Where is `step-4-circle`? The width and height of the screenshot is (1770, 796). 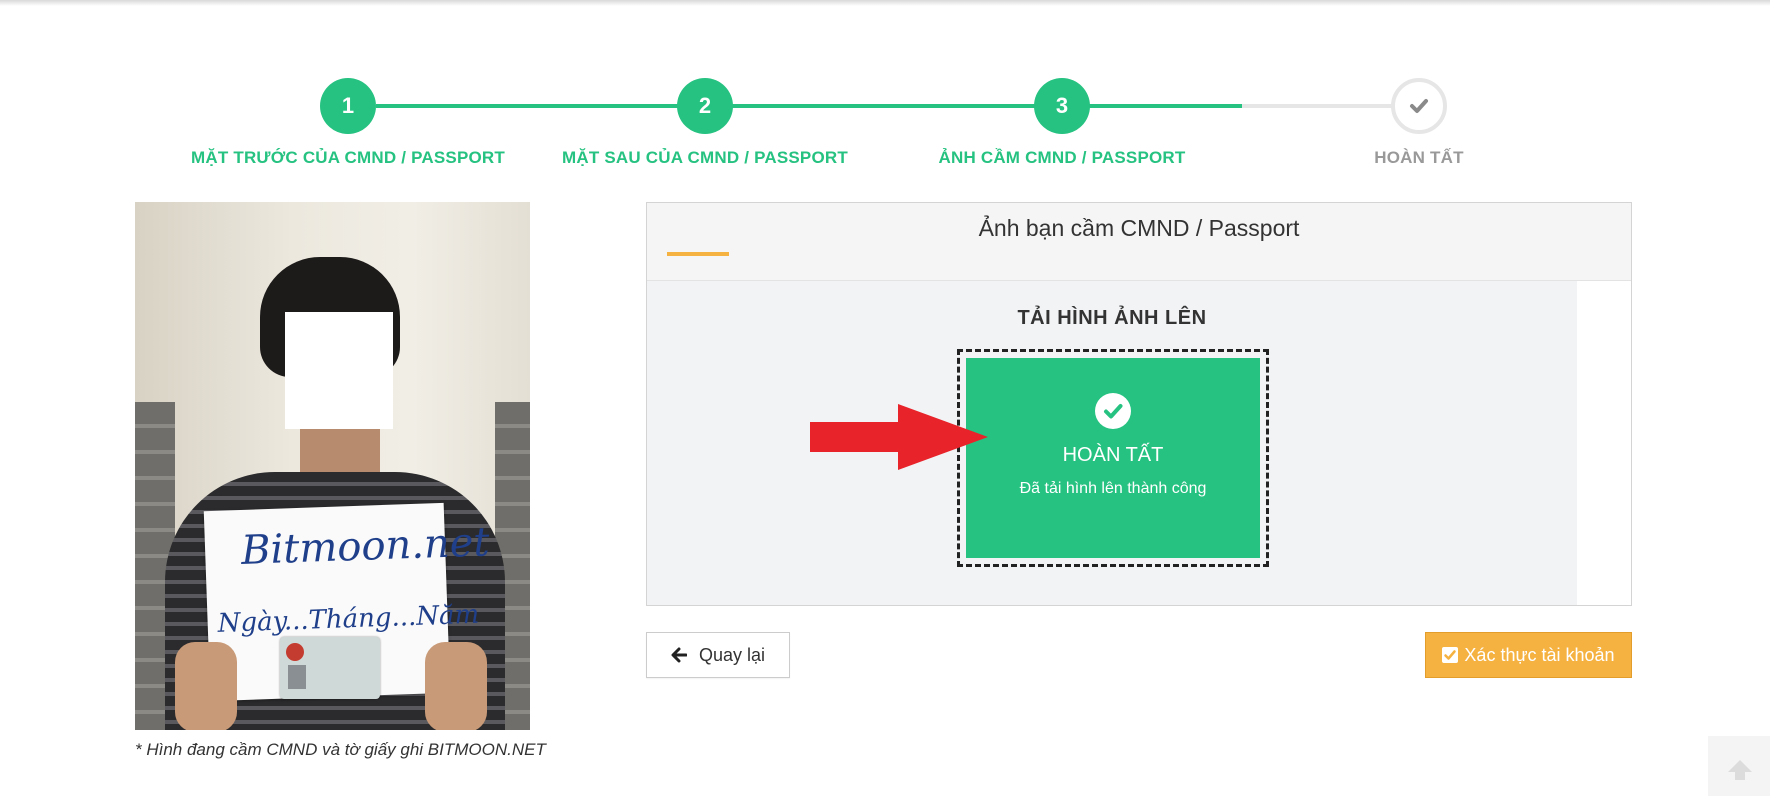
step-4-circle is located at coordinates (1419, 106).